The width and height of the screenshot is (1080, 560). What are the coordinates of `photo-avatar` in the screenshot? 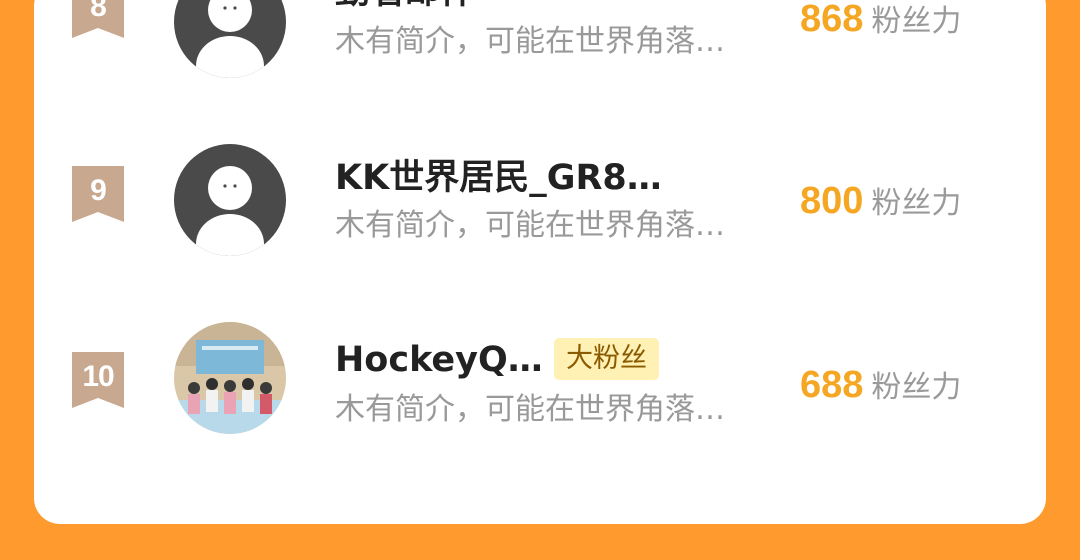 It's located at (230, 378).